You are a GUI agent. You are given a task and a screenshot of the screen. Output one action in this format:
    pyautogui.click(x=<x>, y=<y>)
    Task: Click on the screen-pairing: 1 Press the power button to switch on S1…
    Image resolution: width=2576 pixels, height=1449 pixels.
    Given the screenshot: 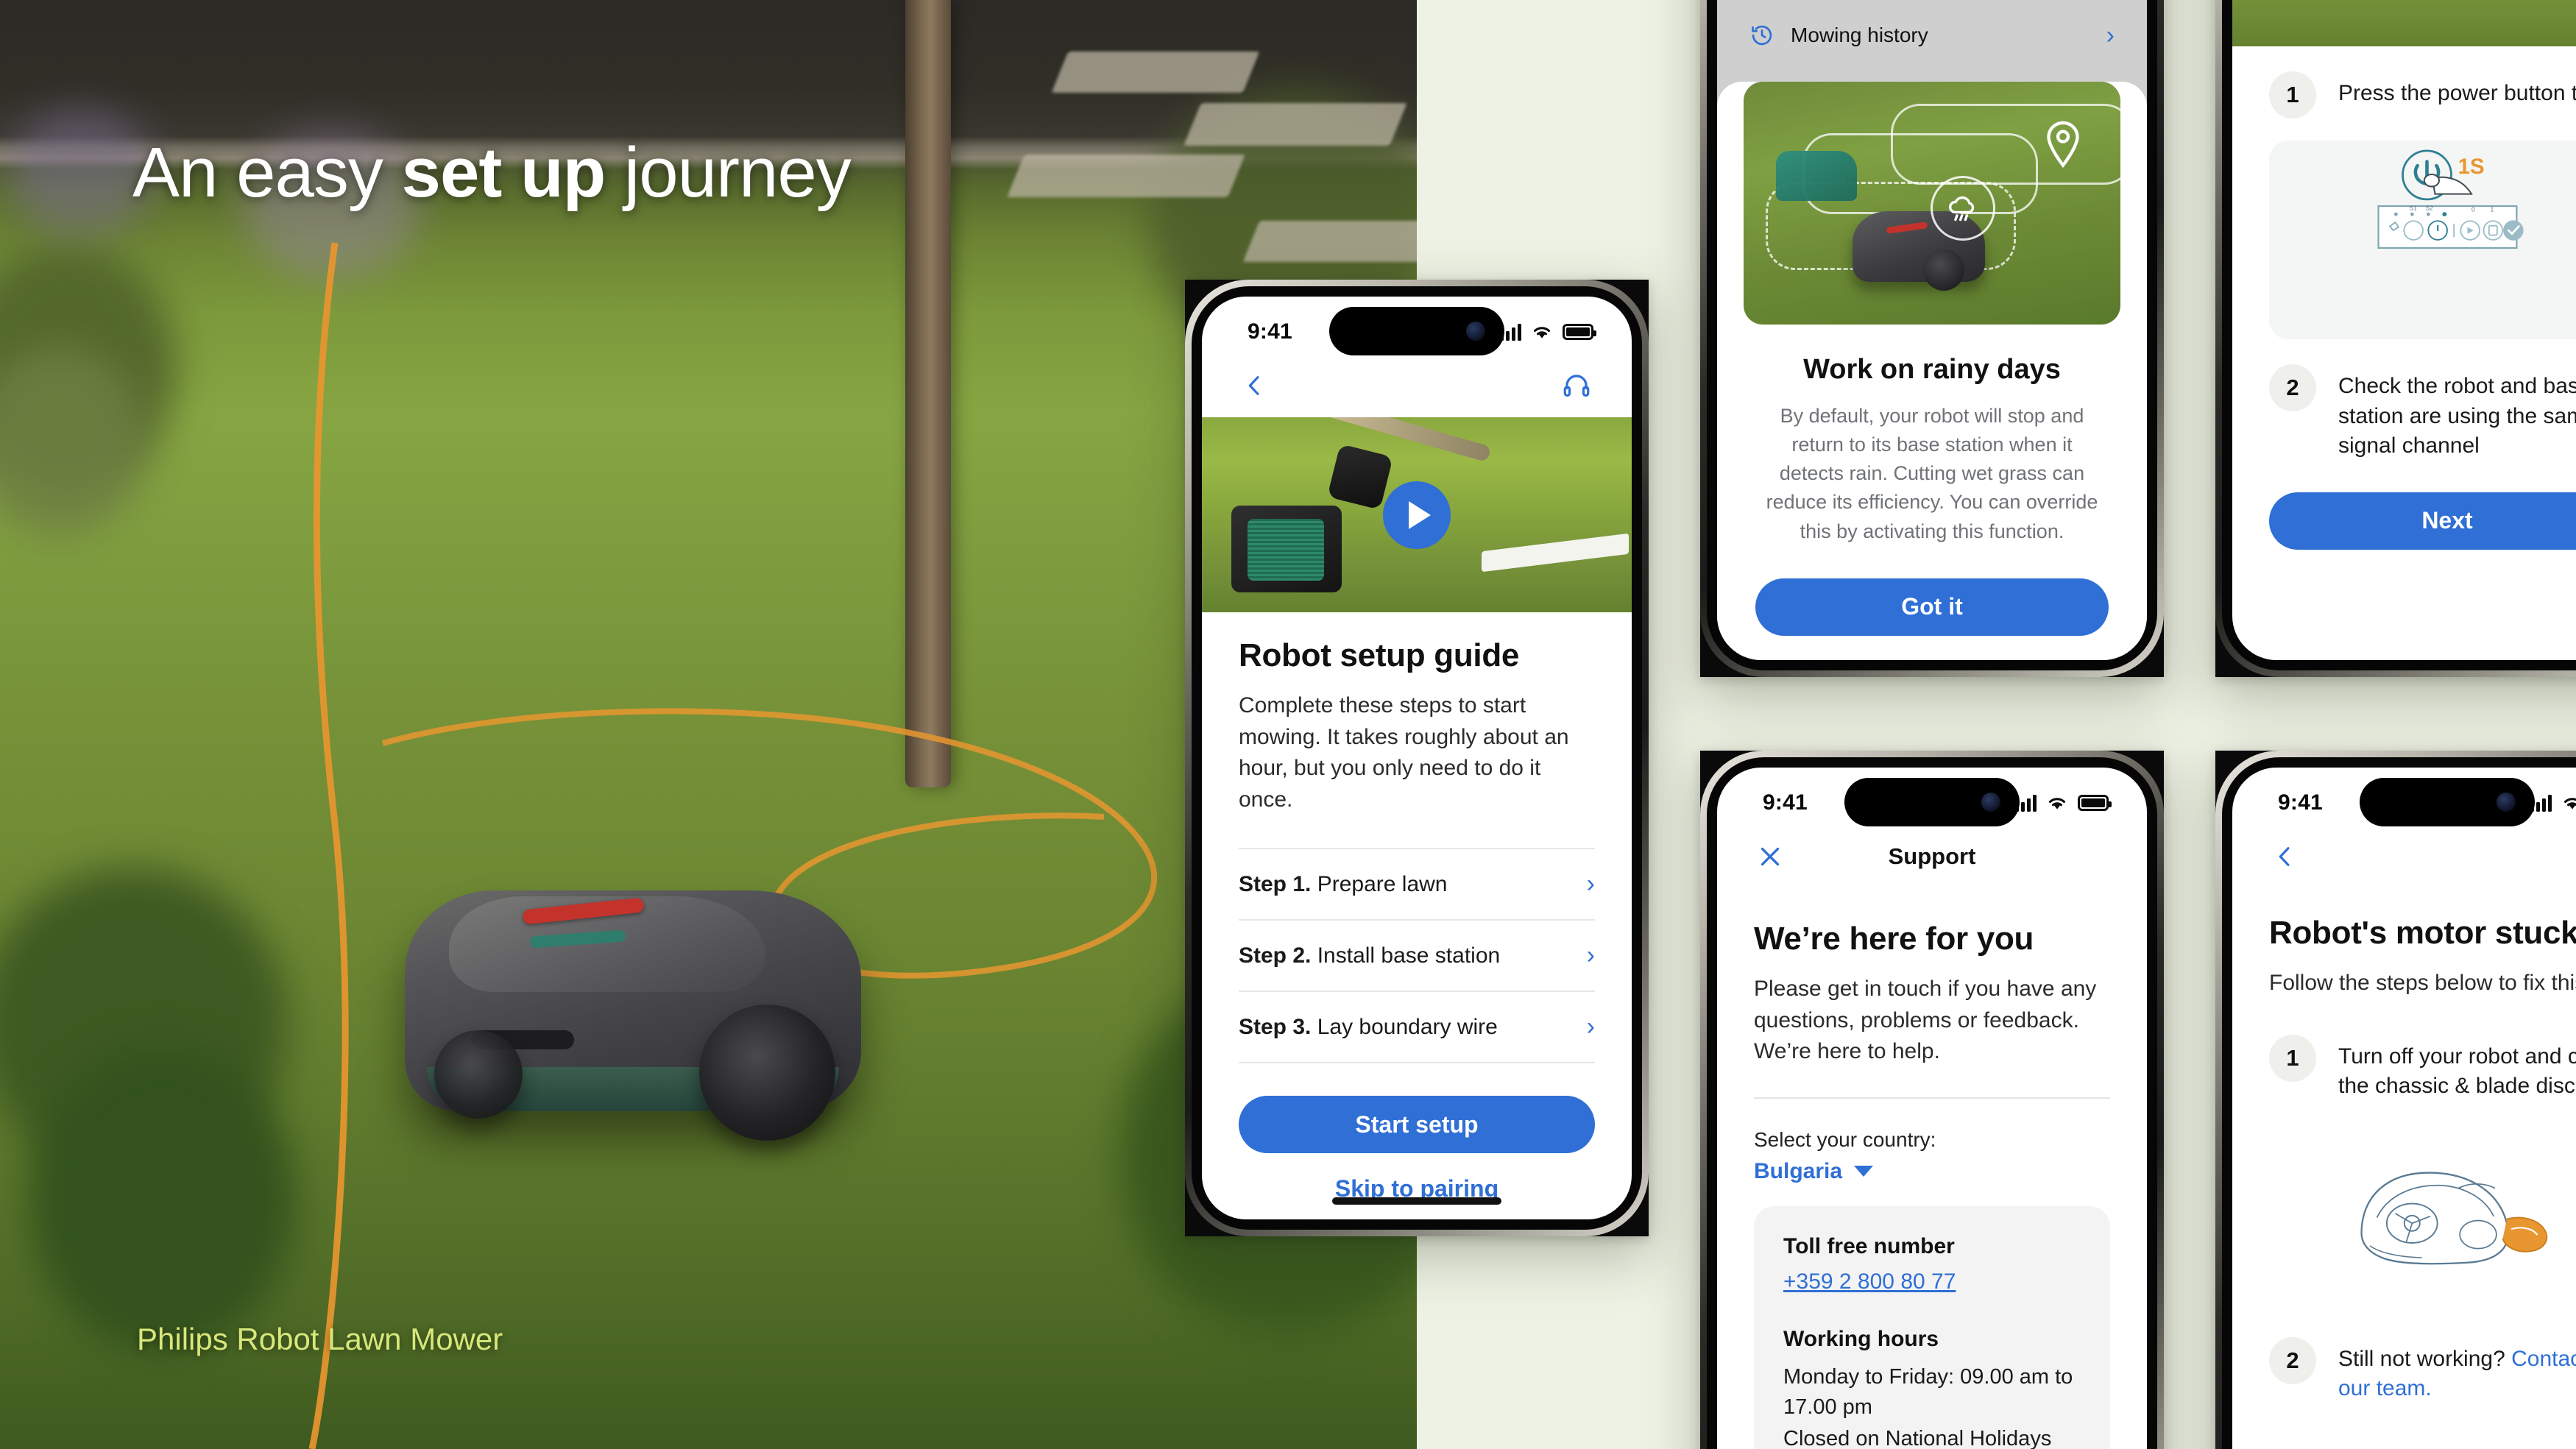 What is the action you would take?
    pyautogui.click(x=2404, y=330)
    